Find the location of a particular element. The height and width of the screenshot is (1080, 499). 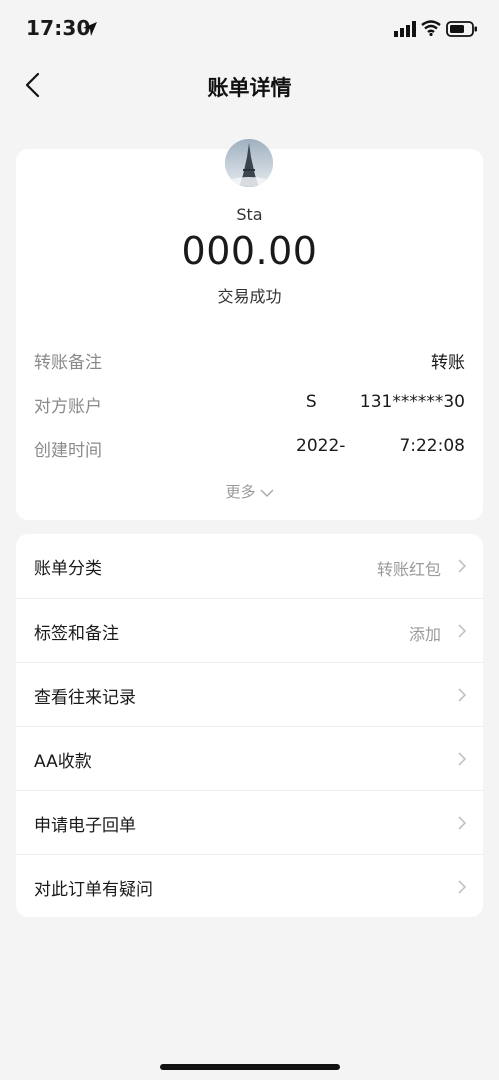

detail-row-created-time: 创建时间 2022- 7:22:08 is located at coordinates (249, 448).